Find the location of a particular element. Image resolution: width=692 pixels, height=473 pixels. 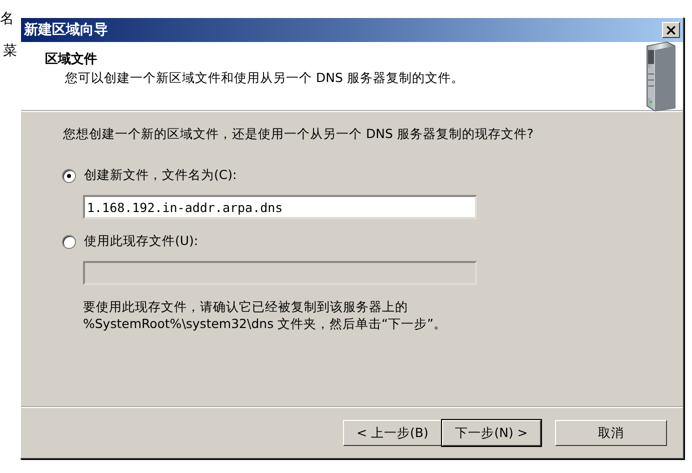

dialog-button: < 上一步(B) is located at coordinates (392, 433).